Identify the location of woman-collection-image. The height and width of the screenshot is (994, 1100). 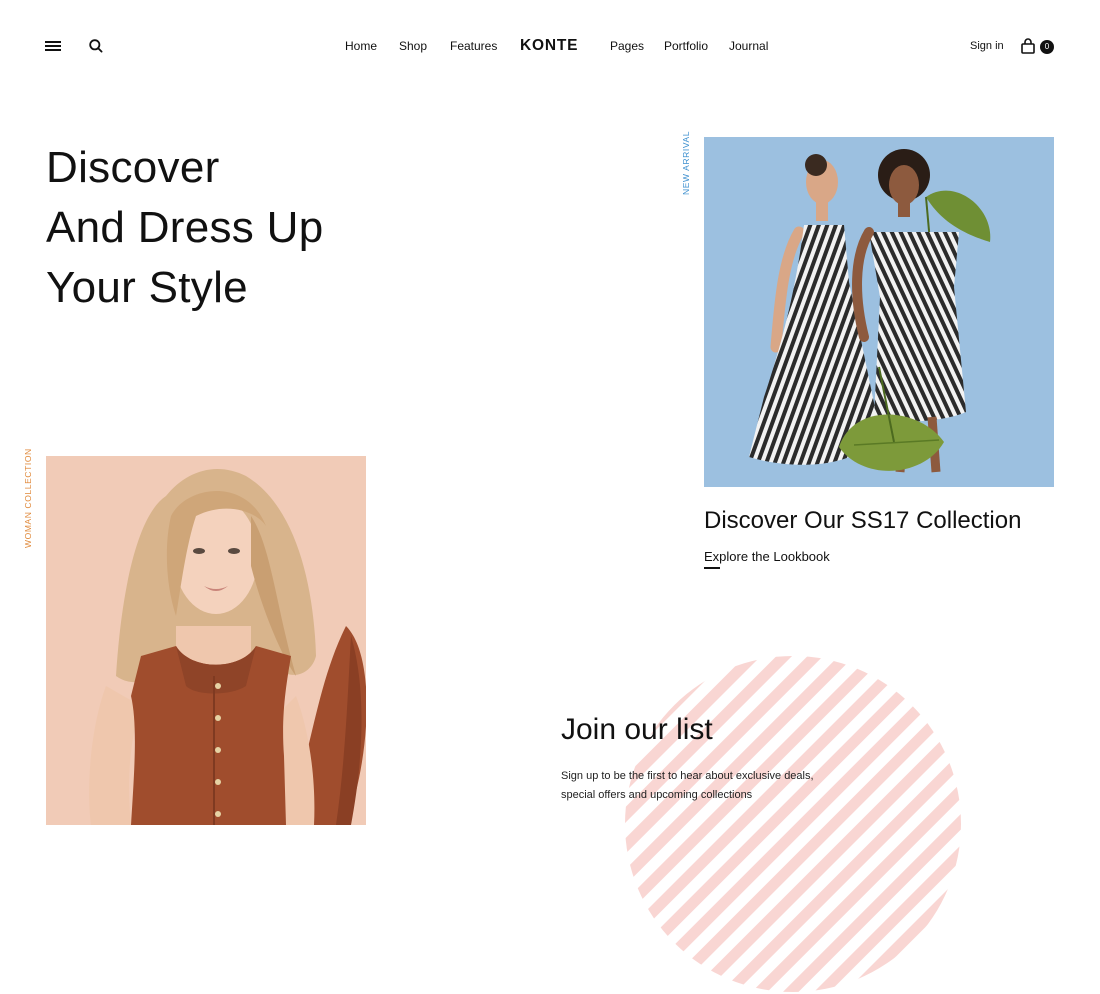
(206, 640).